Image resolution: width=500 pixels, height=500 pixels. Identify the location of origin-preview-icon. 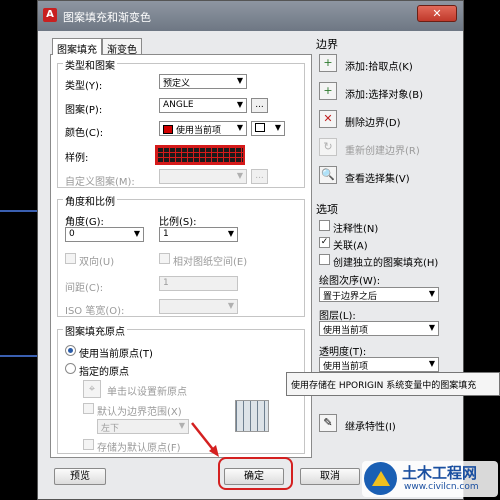
(252, 416).